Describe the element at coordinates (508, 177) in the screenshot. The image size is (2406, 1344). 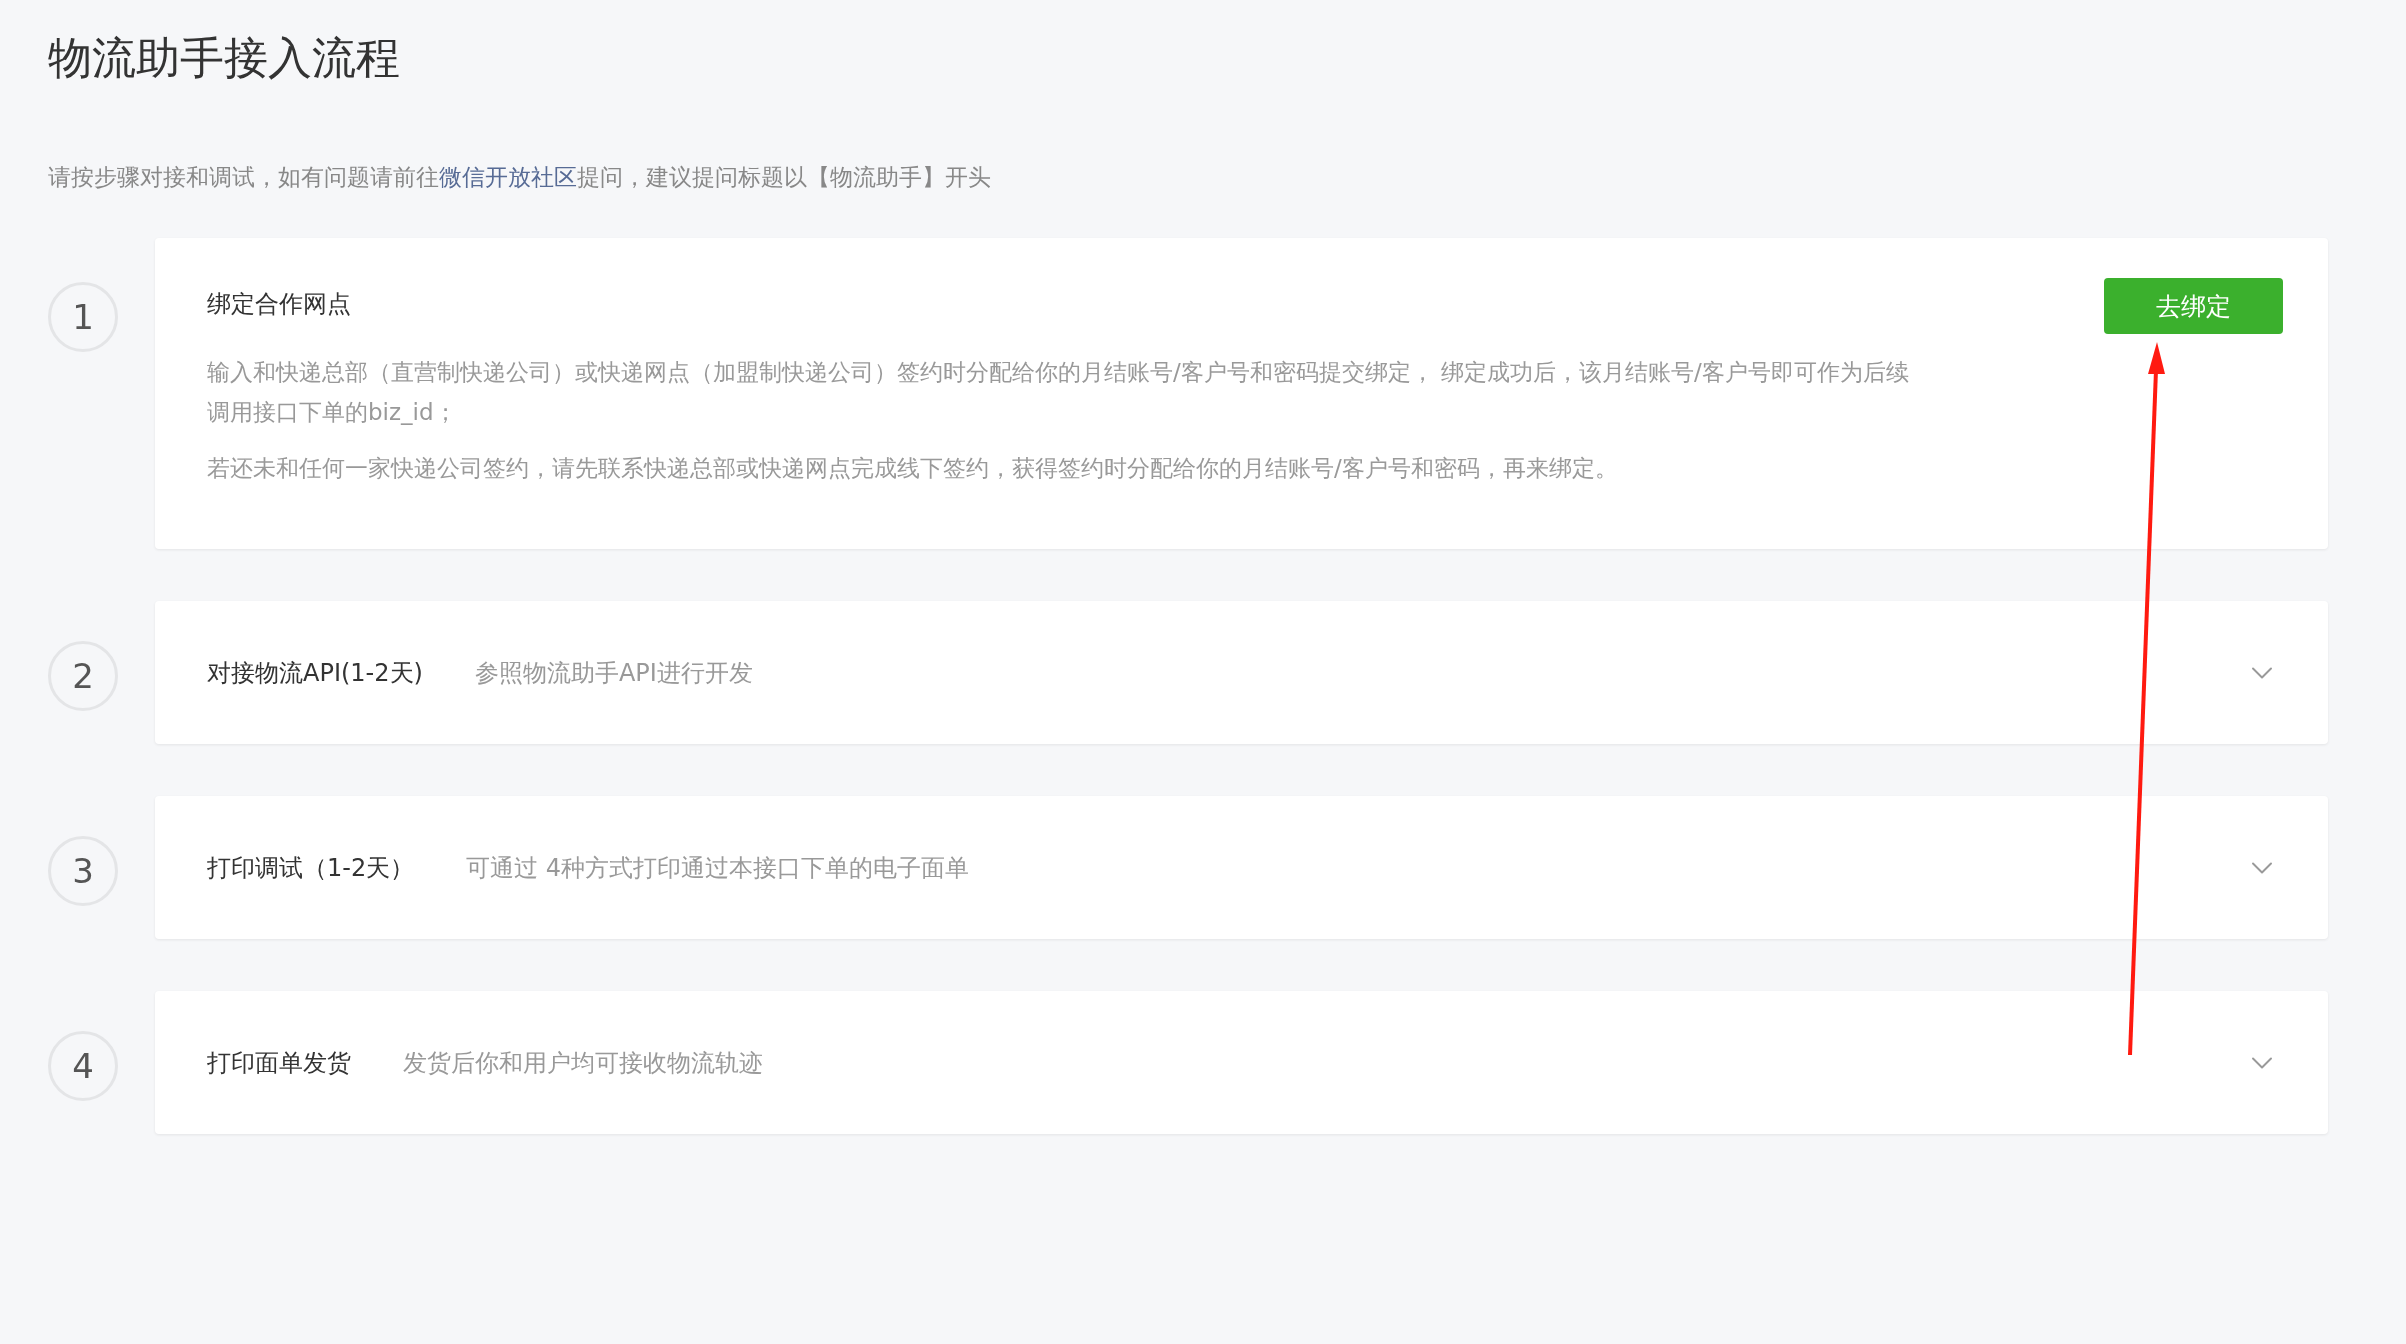
I see `community-link: 微信开放社区` at that location.